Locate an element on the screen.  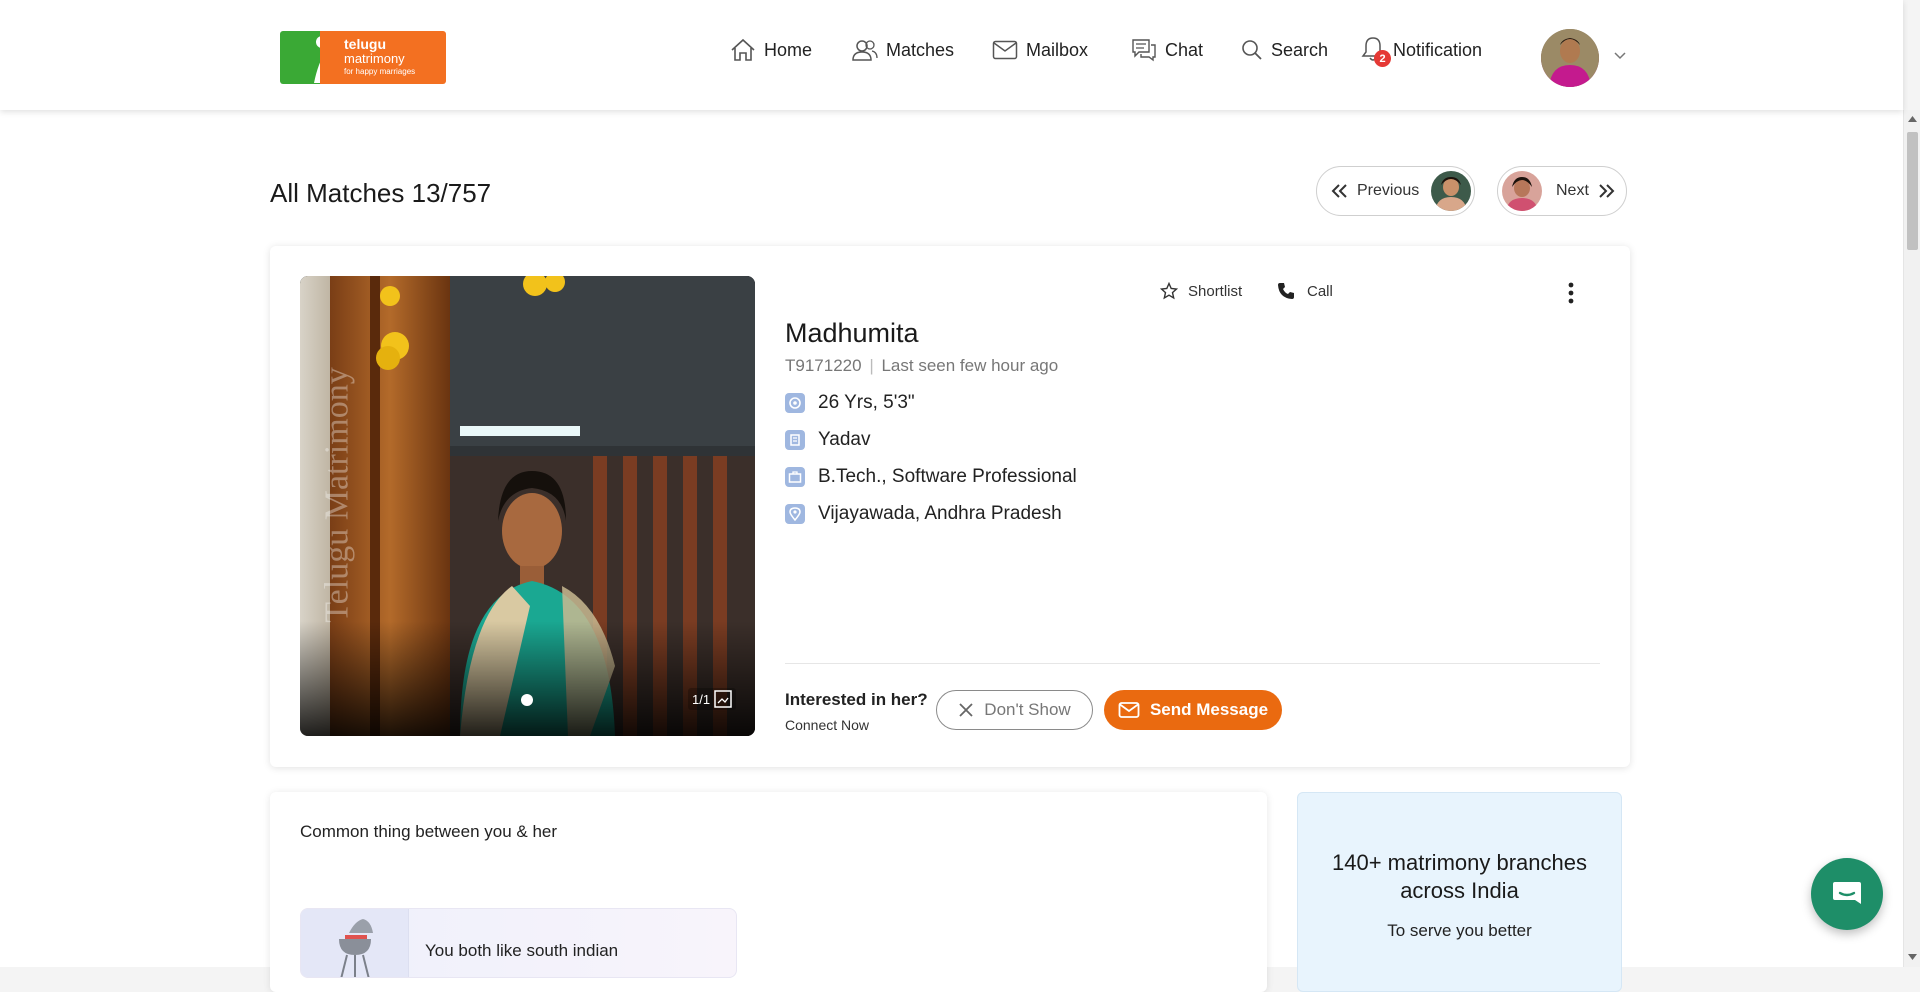
nav-home: Home is located at coordinates (771, 50).